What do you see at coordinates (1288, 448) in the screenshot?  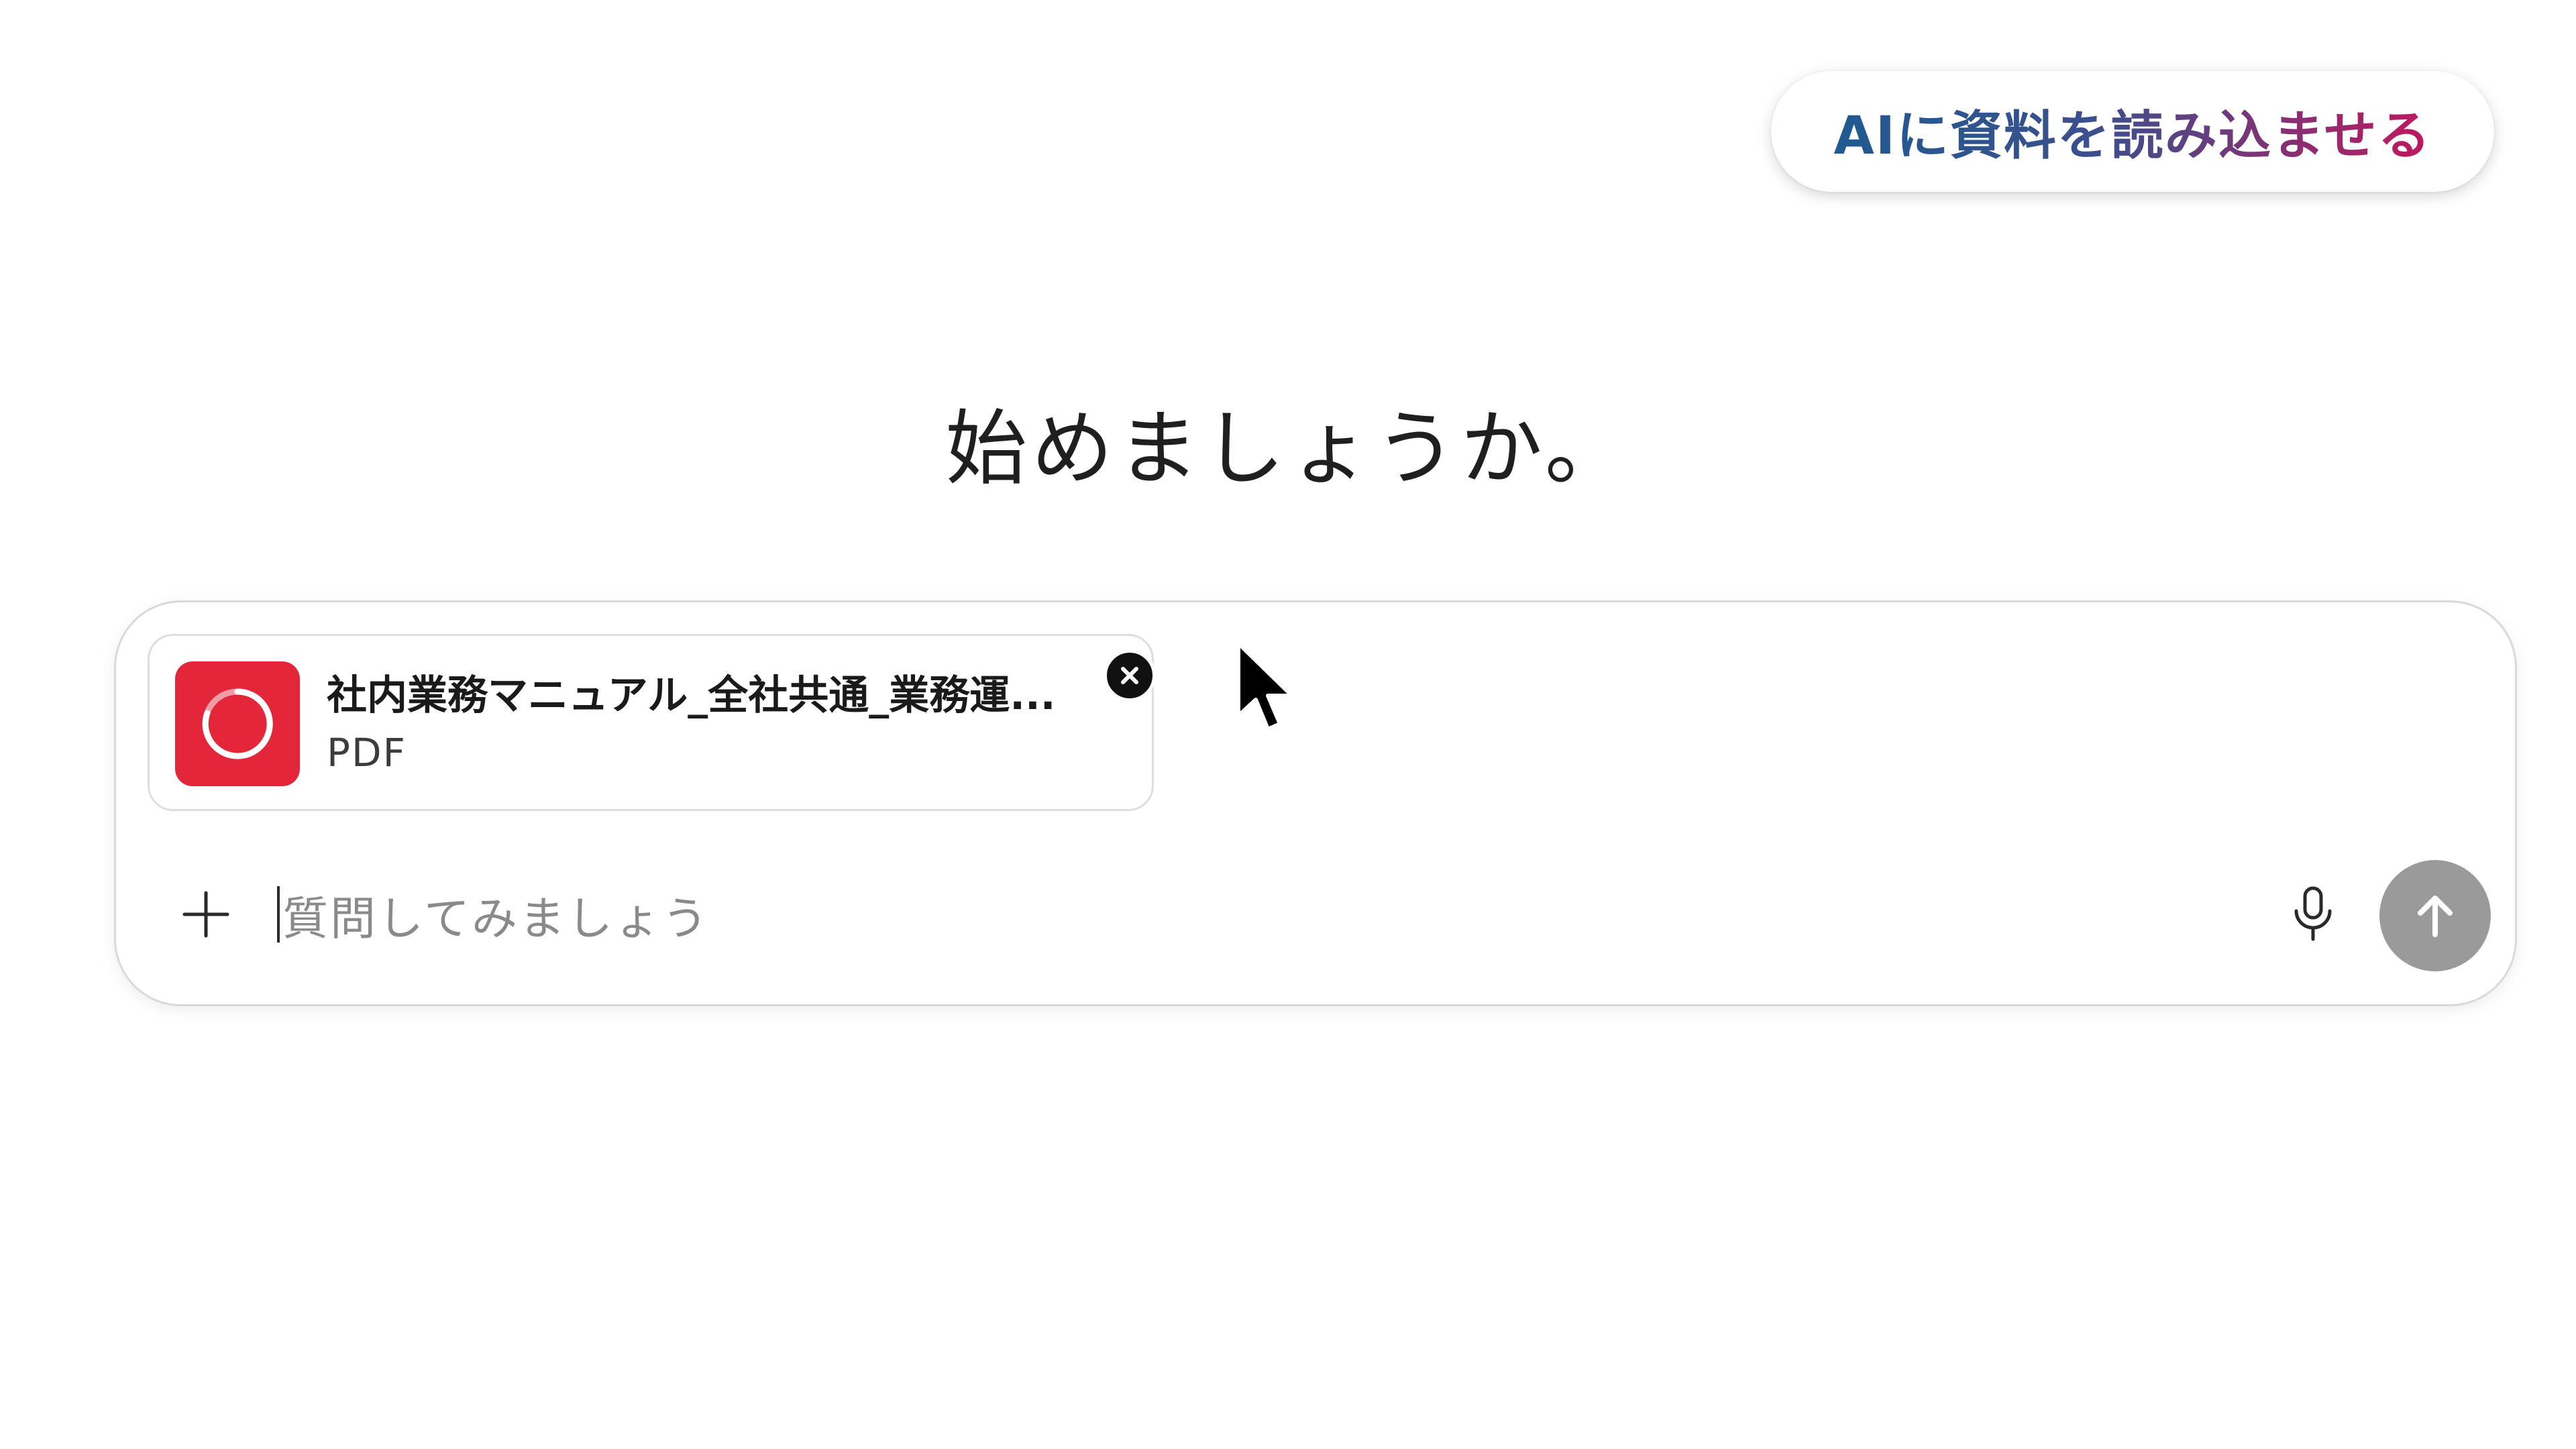 I see `page-heading: 始めましょうか。` at bounding box center [1288, 448].